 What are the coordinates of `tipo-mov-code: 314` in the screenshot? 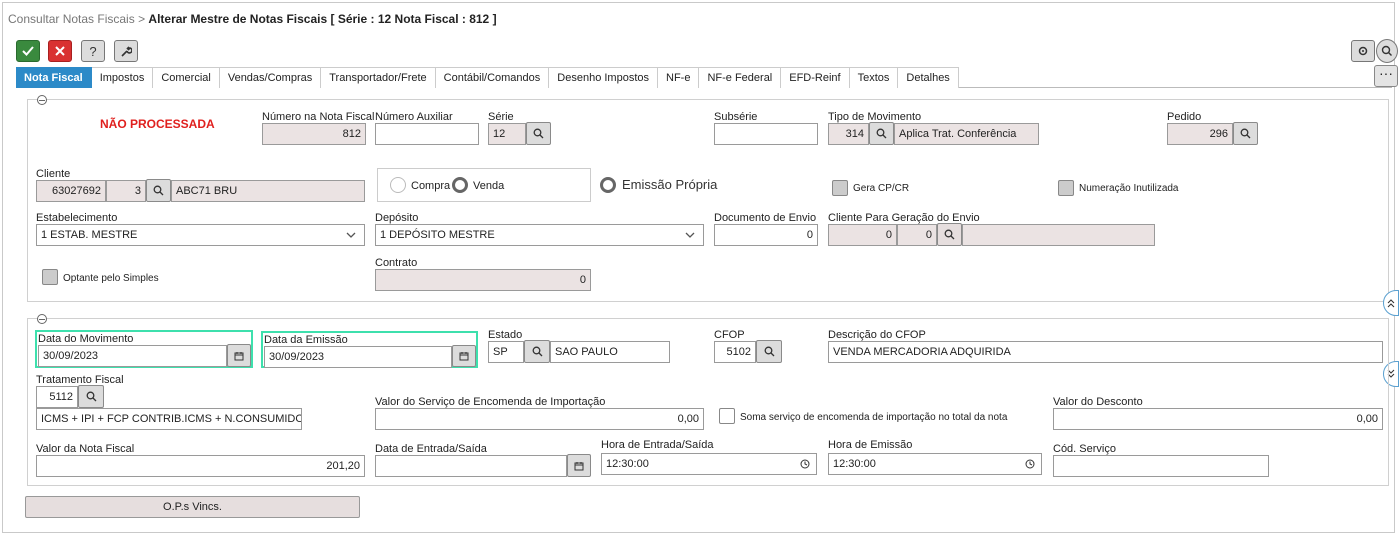 It's located at (848, 134).